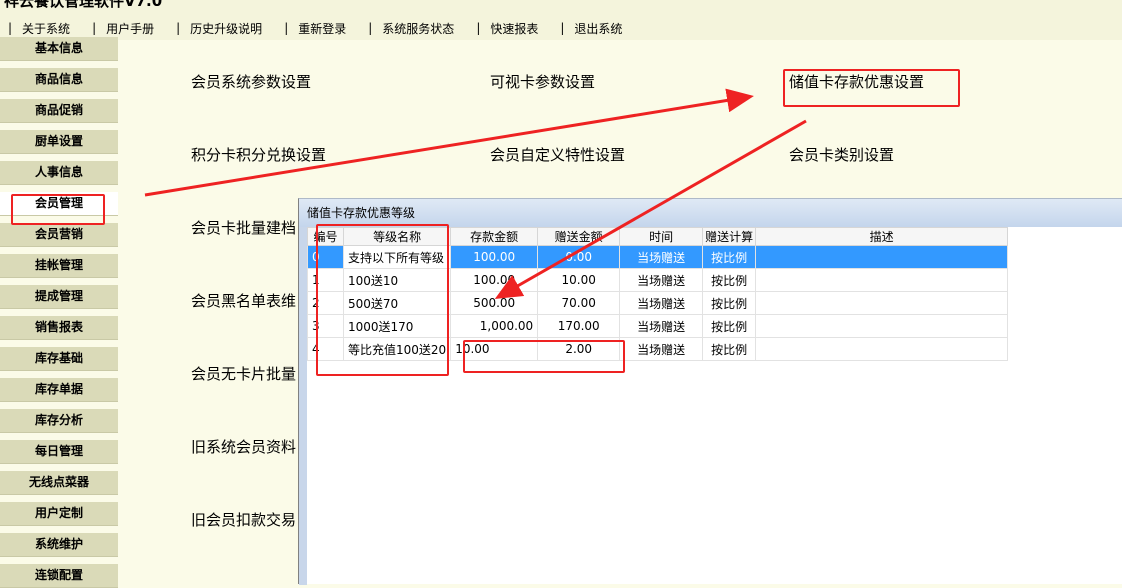 This screenshot has height=588, width=1122. Describe the element at coordinates (59, 421) in the screenshot. I see `sidebar-item-12: 库存分析` at that location.